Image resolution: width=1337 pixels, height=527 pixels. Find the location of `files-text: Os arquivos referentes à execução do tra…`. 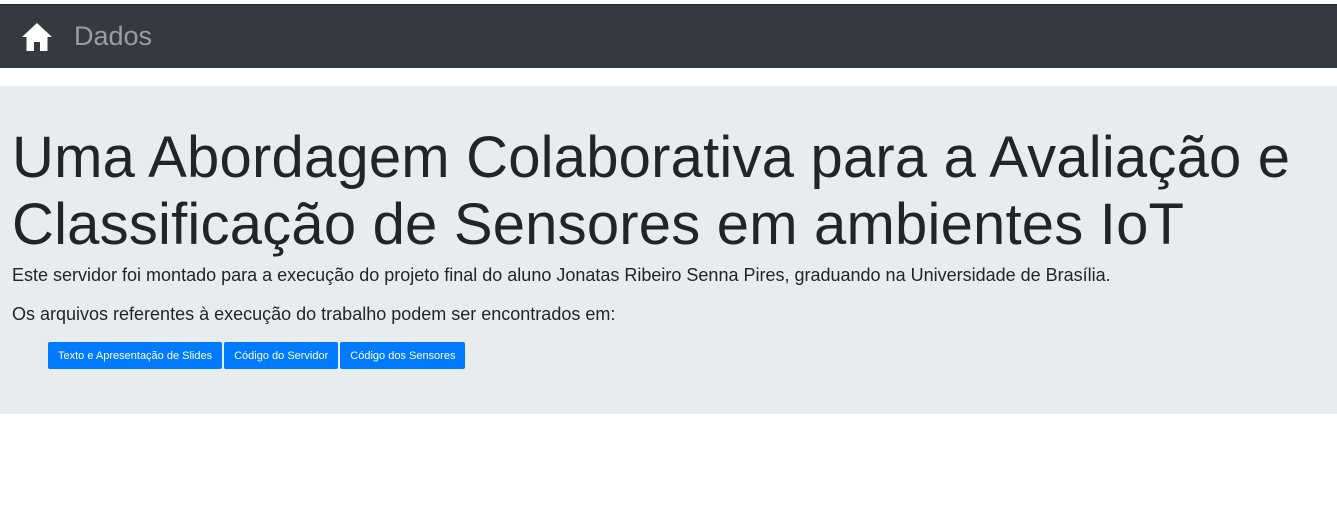

files-text: Os arquivos referentes à execução do tra… is located at coordinates (314, 314).